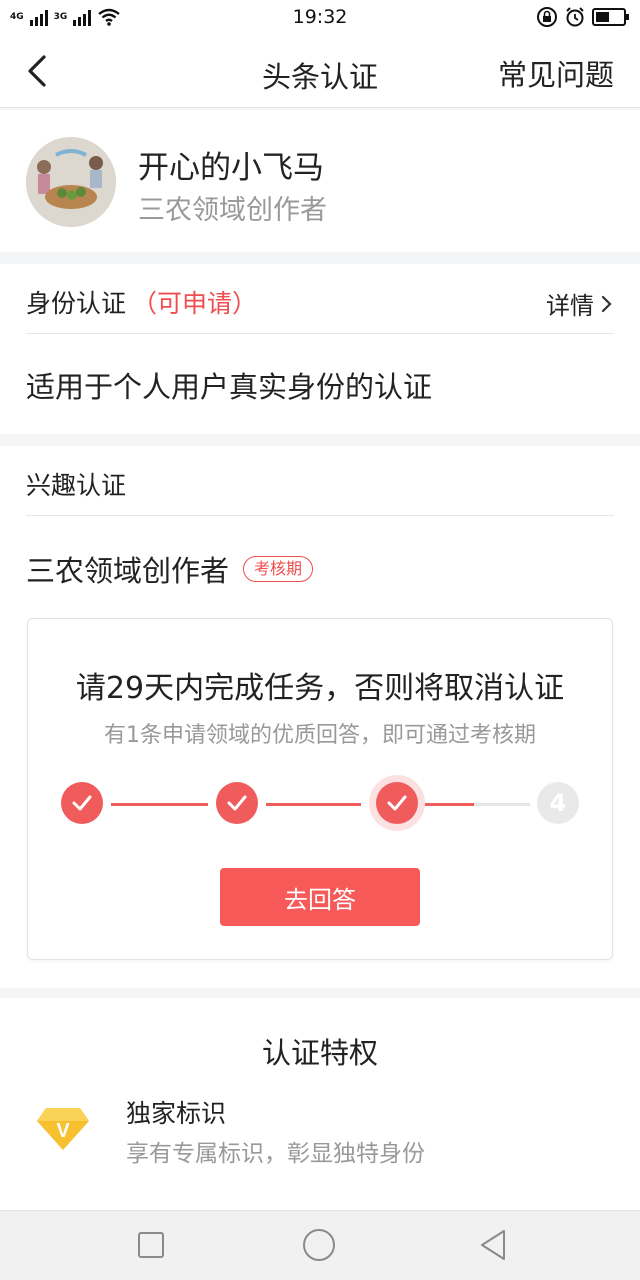 The height and width of the screenshot is (1280, 640). What do you see at coordinates (195, 303) in the screenshot?
I see `identity-cert-status: （可申请）` at bounding box center [195, 303].